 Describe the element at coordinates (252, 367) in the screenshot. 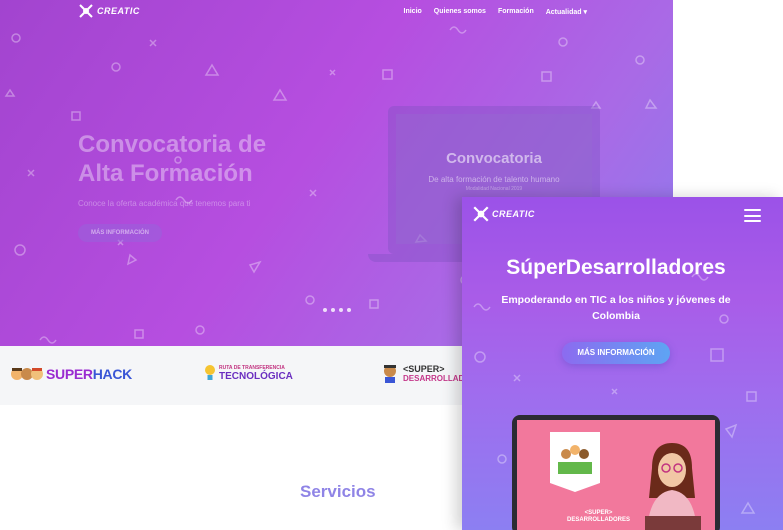

I see `ruta-small-text: RUTA DE TRANSFERENCIA` at that location.